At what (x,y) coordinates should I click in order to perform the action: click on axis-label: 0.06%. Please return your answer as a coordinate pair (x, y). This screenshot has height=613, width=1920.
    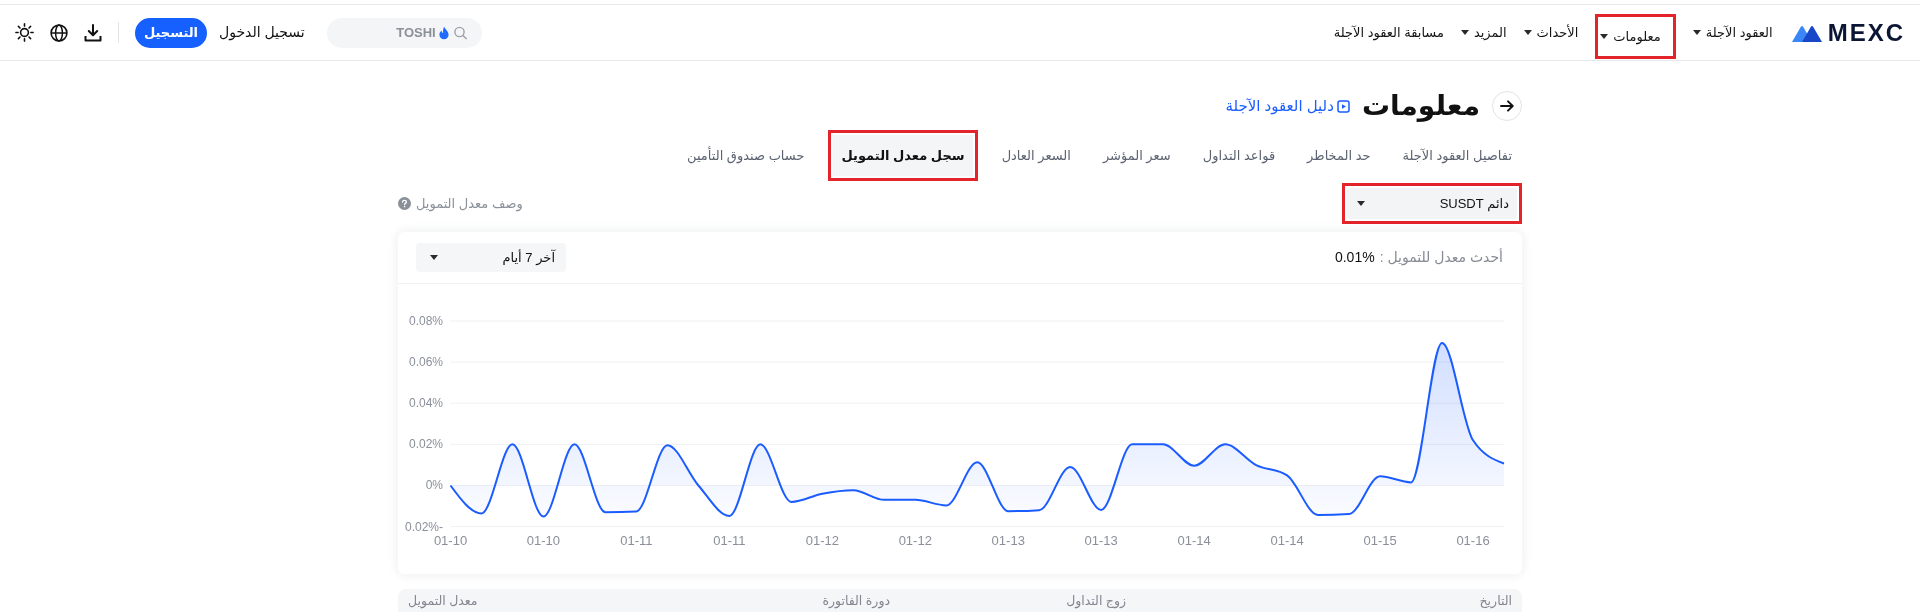
    Looking at the image, I should click on (425, 362).